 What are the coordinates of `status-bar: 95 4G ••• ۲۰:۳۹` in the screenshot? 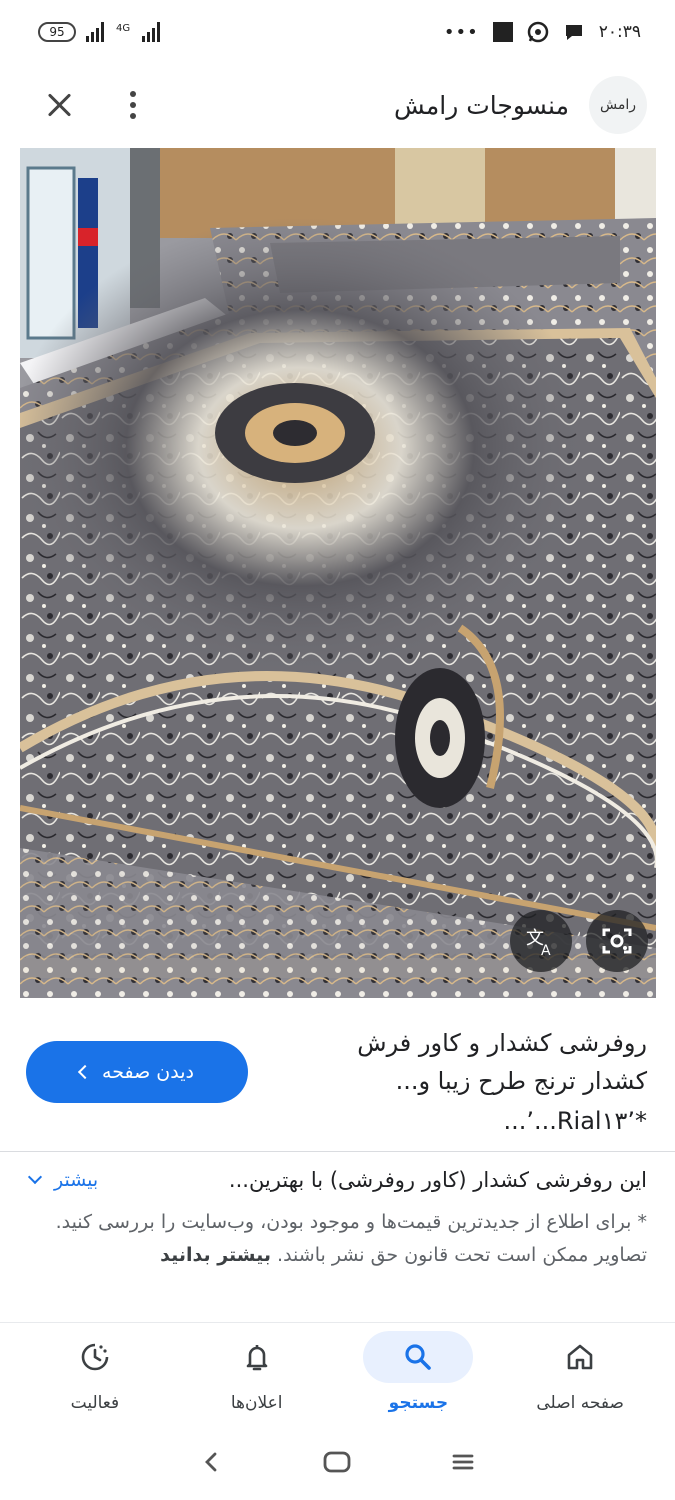 It's located at (337, 32).